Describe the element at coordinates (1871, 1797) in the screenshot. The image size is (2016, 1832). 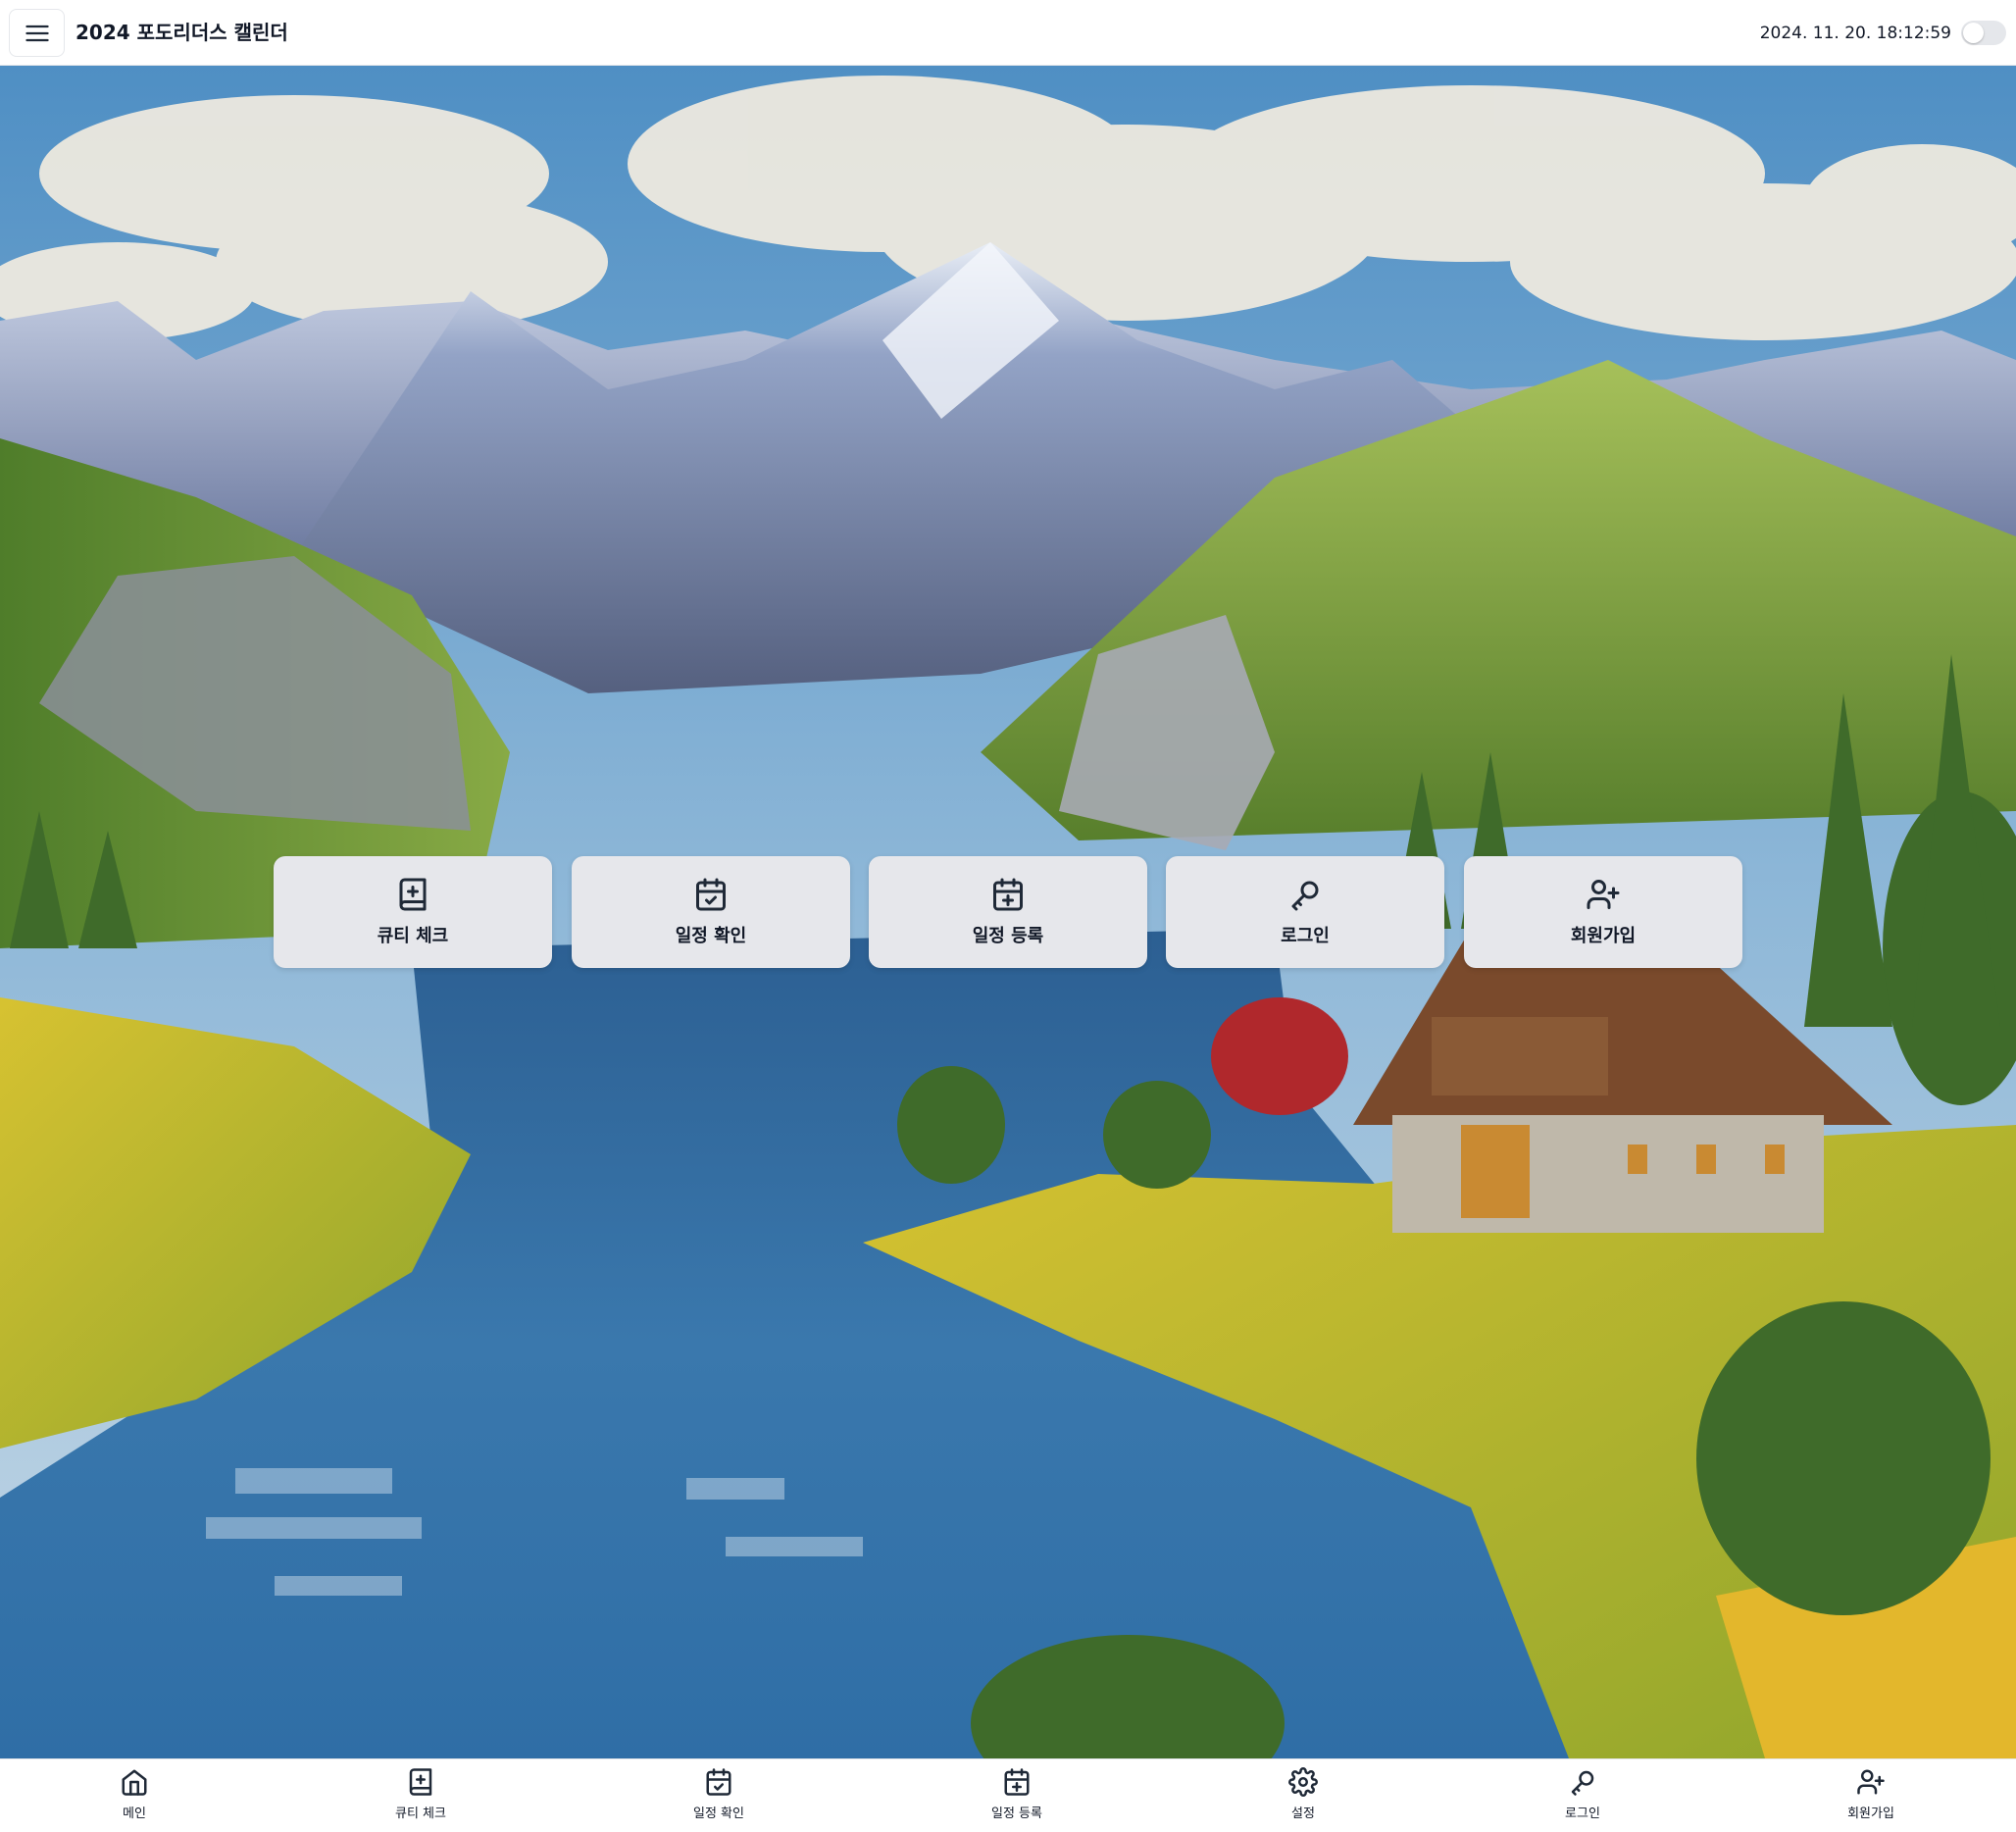
I see `nav-item-sign-up: 회원가입` at that location.